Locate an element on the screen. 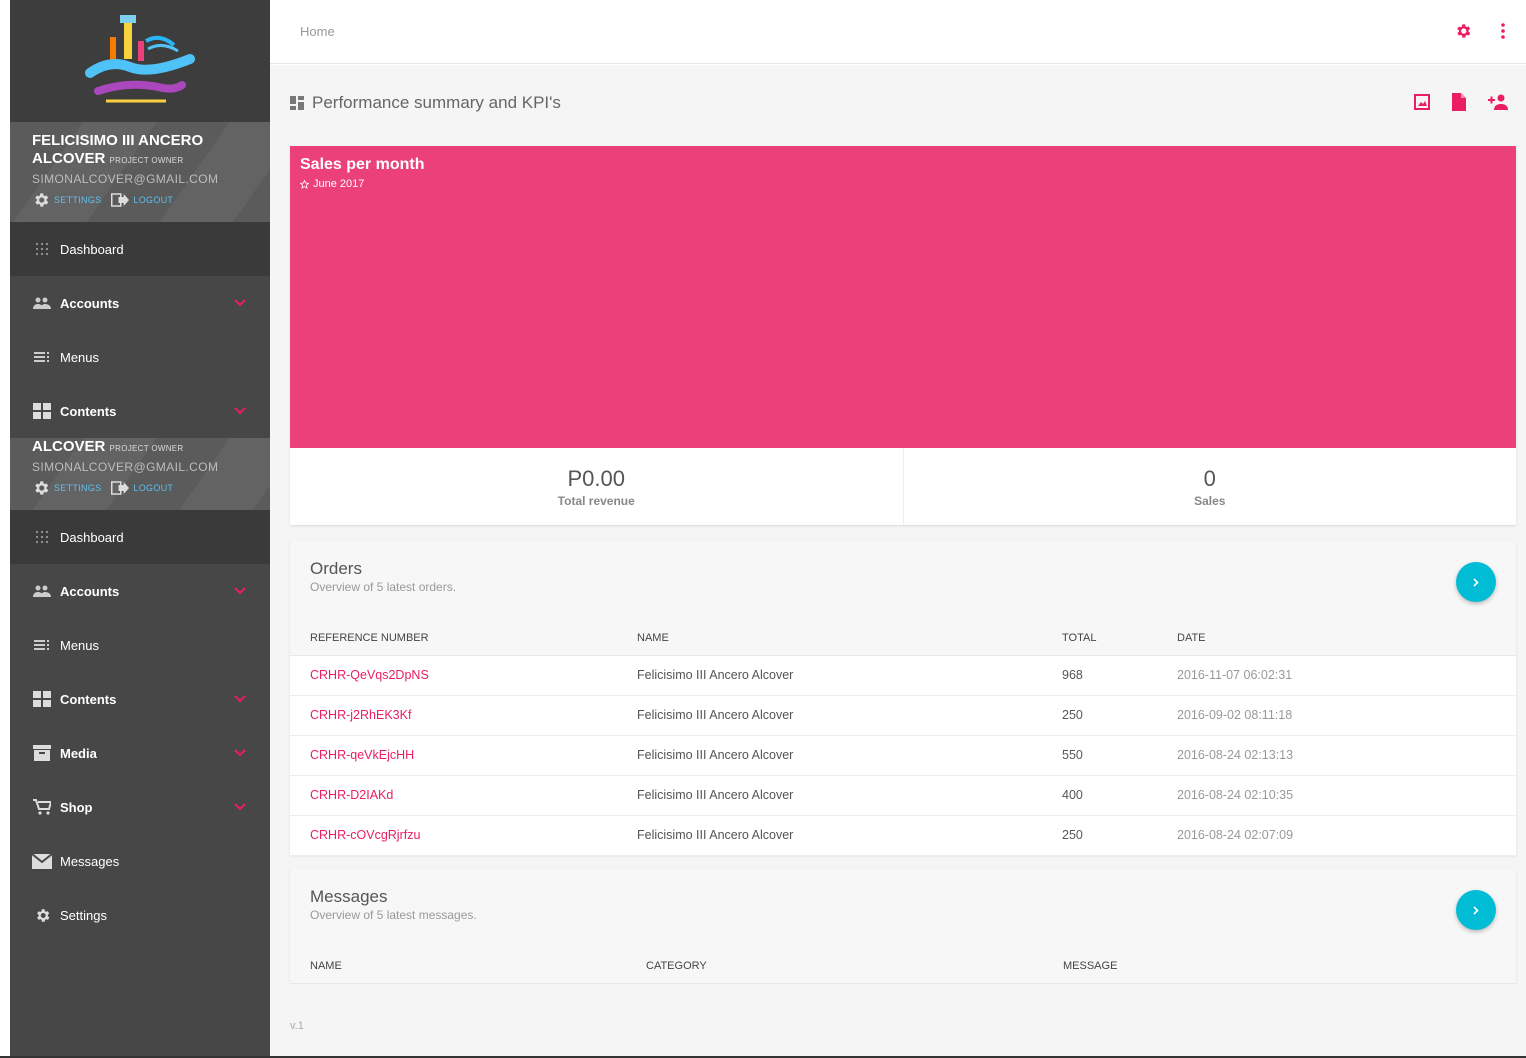 The width and height of the screenshot is (1526, 1058). column-header: TOTAL is located at coordinates (1099, 638).